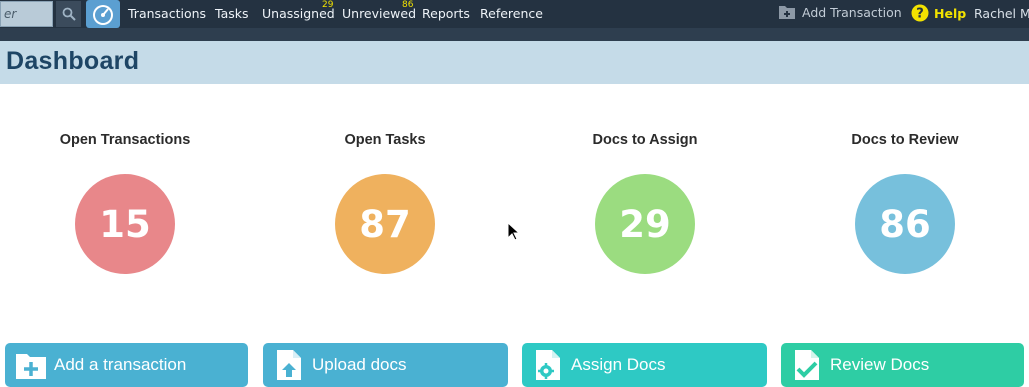 This screenshot has height=387, width=1029. I want to click on assign-docs-button: Assign Docs, so click(644, 365).